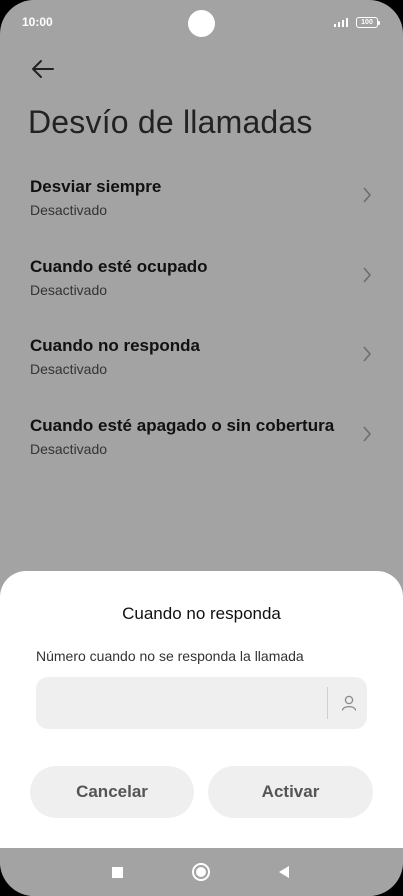 The height and width of the screenshot is (896, 403). What do you see at coordinates (37, 22) in the screenshot?
I see `status-time: 10:00` at bounding box center [37, 22].